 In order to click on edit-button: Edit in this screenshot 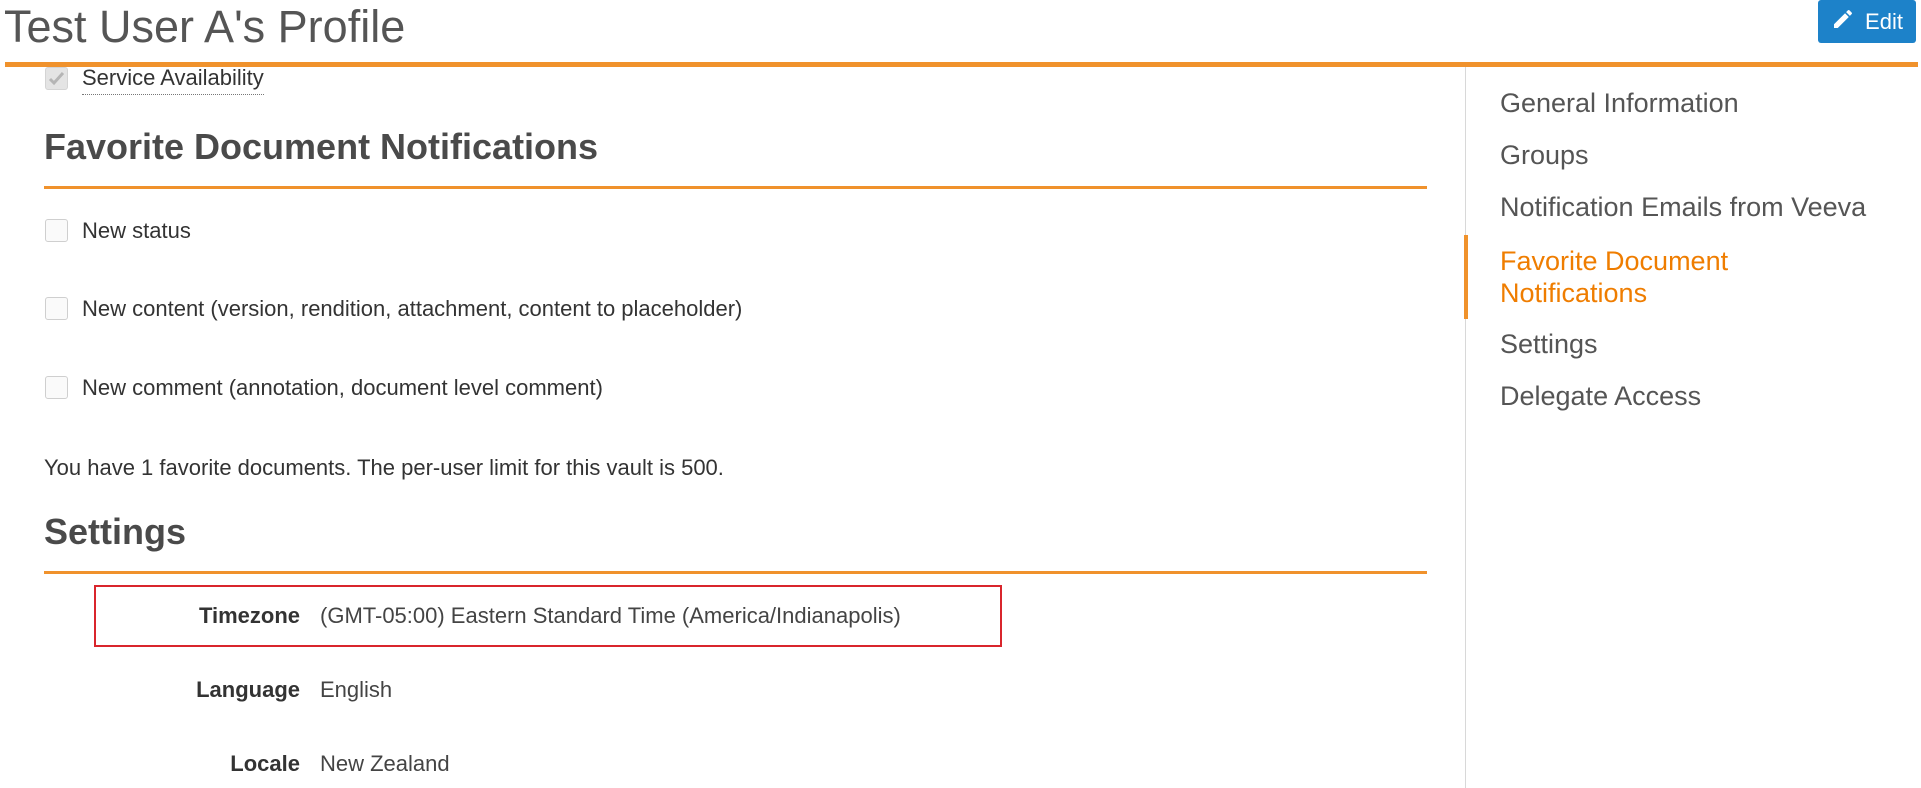, I will do `click(1867, 21)`.